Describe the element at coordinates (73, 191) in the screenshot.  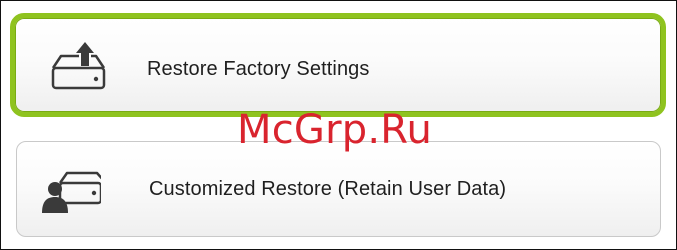
I see `user-drive-icon` at that location.